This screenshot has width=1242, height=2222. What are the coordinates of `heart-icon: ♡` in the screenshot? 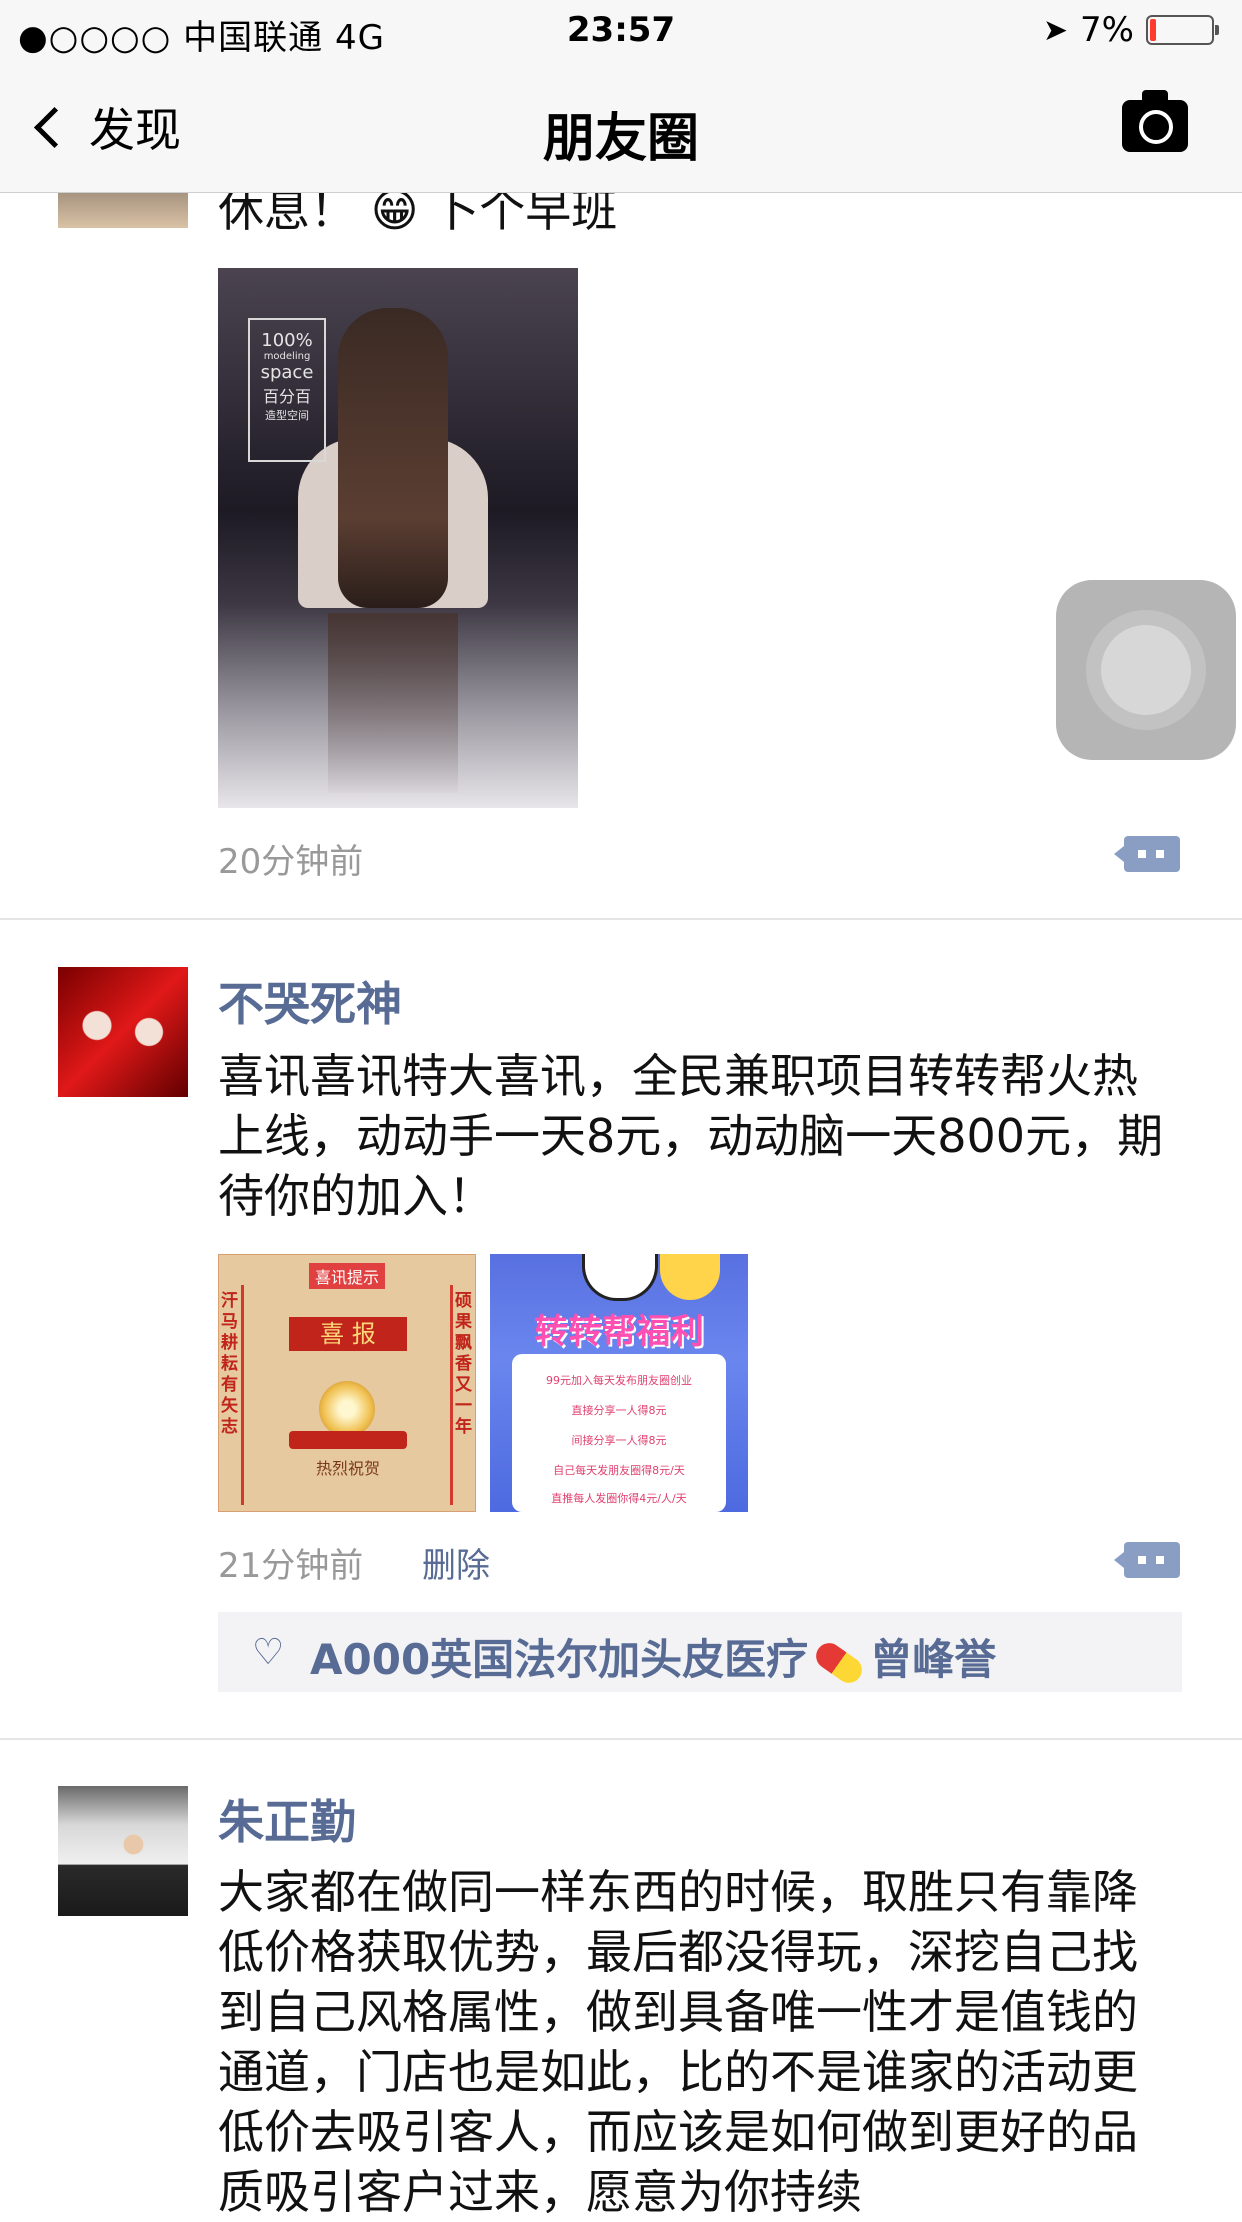 It's located at (268, 1652).